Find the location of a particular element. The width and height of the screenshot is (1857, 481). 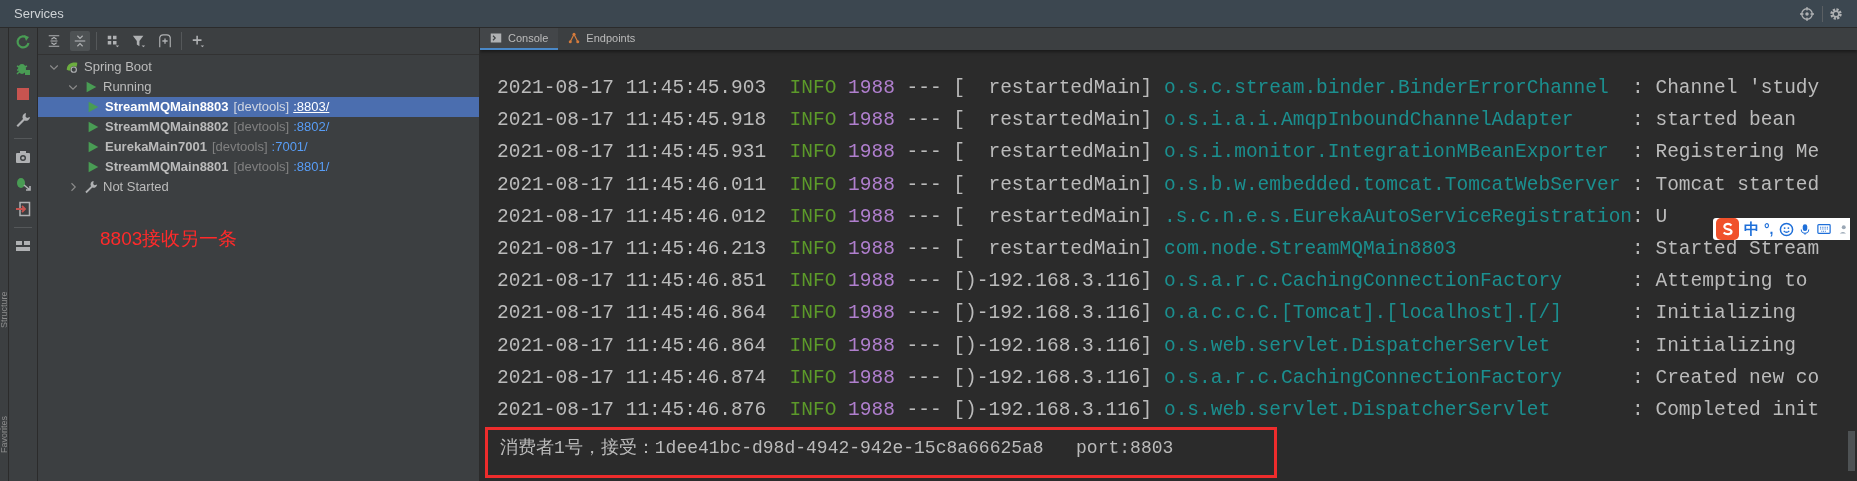

log-timestamp: 2021-08-17 11:45:46.874 is located at coordinates (632, 378).